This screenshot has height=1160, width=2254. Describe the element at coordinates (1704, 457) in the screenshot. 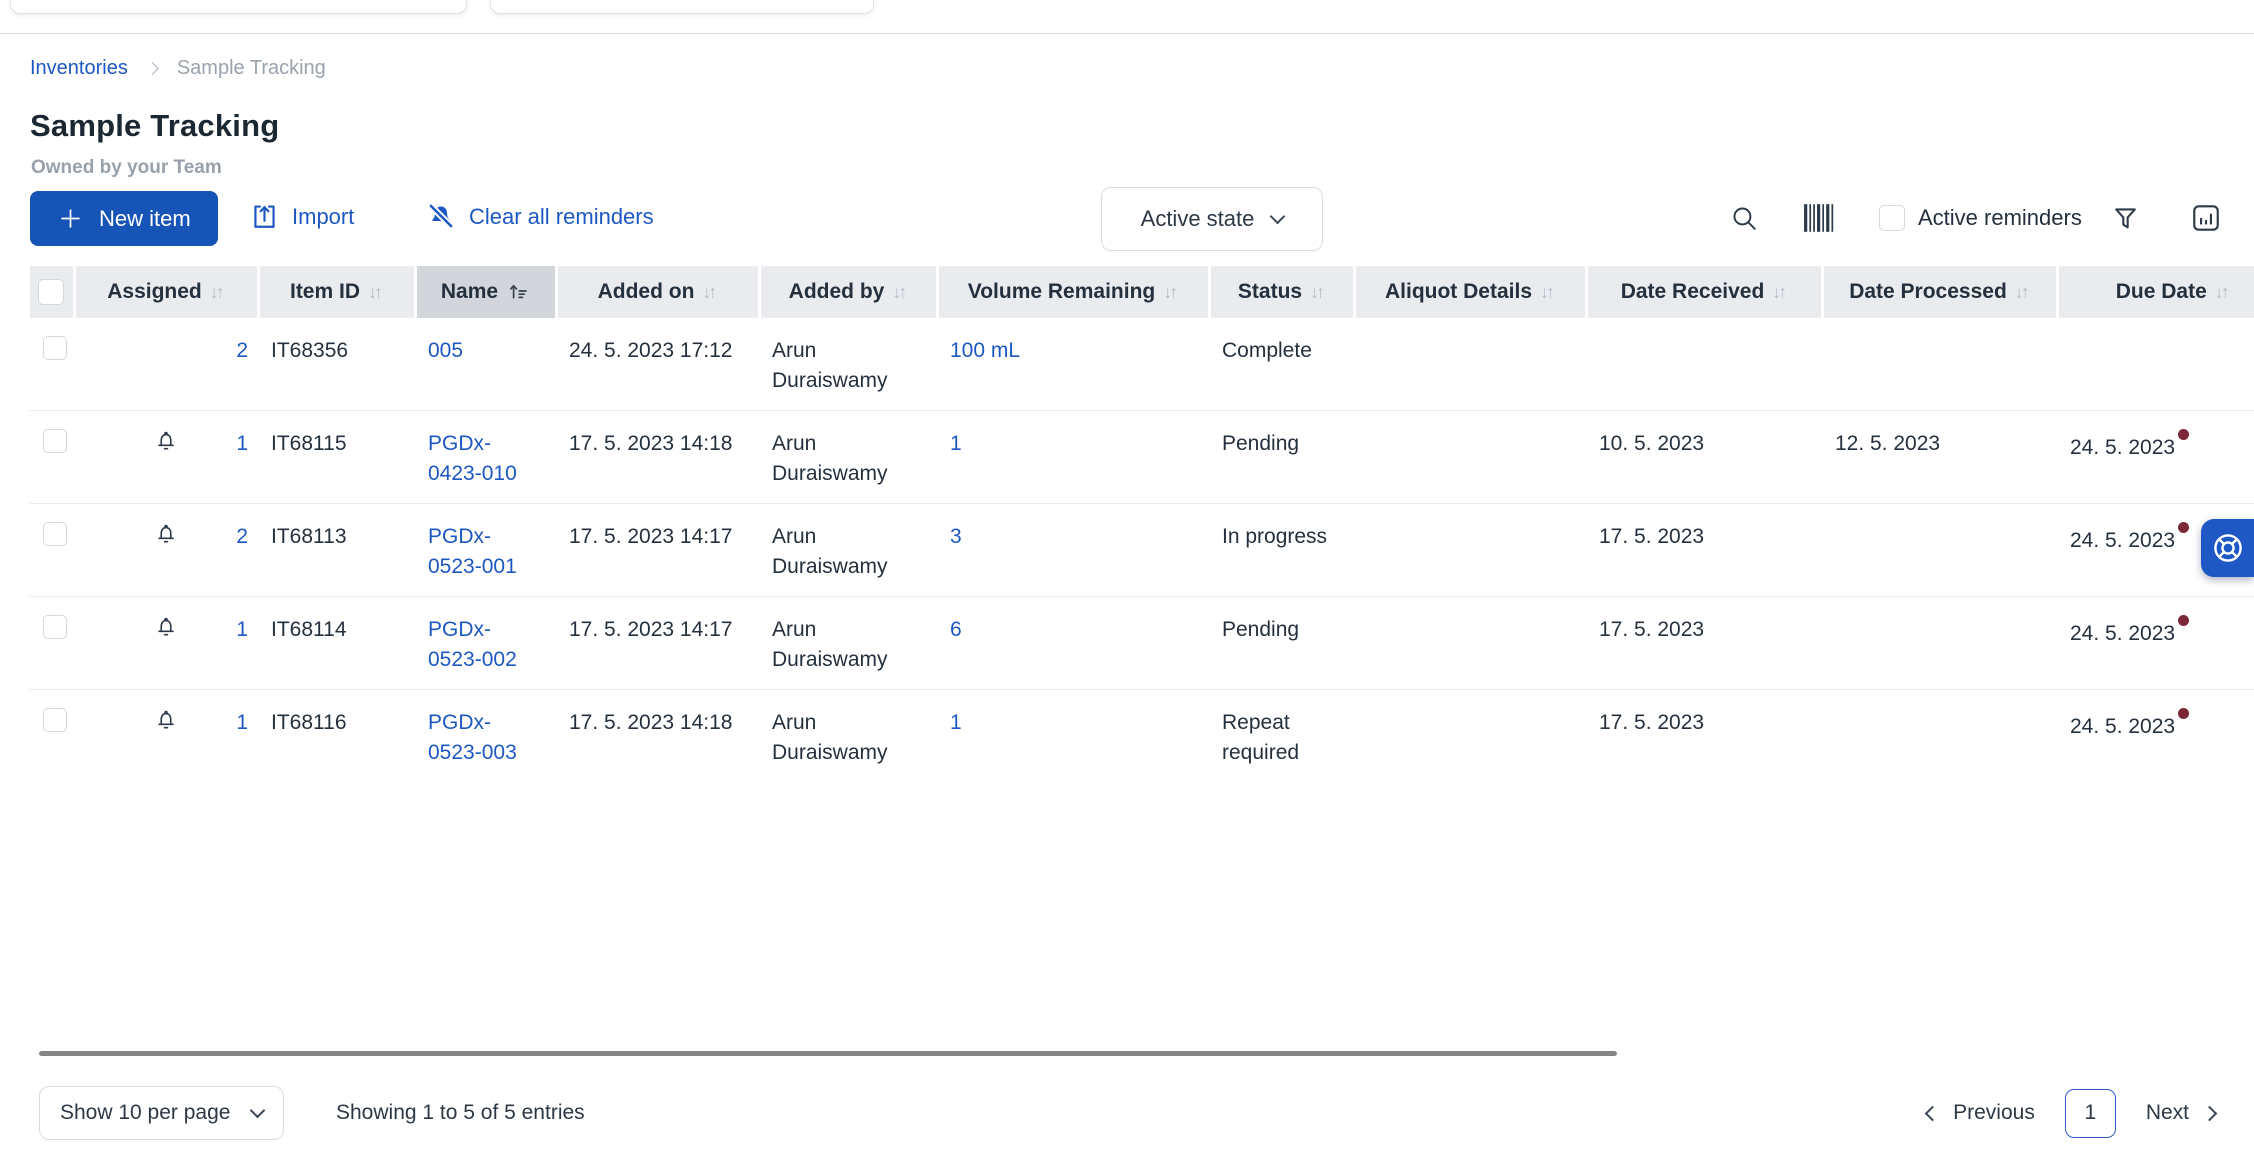

I see `date-received-cell: 10. 5. 2023` at that location.